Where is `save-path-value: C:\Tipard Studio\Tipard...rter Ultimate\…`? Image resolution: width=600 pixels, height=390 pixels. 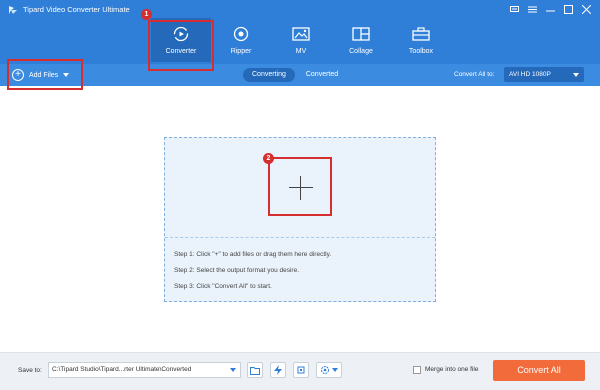
save-path-value: C:\Tipard Studio\Tipard...rter Ultimate\… is located at coordinates (122, 369).